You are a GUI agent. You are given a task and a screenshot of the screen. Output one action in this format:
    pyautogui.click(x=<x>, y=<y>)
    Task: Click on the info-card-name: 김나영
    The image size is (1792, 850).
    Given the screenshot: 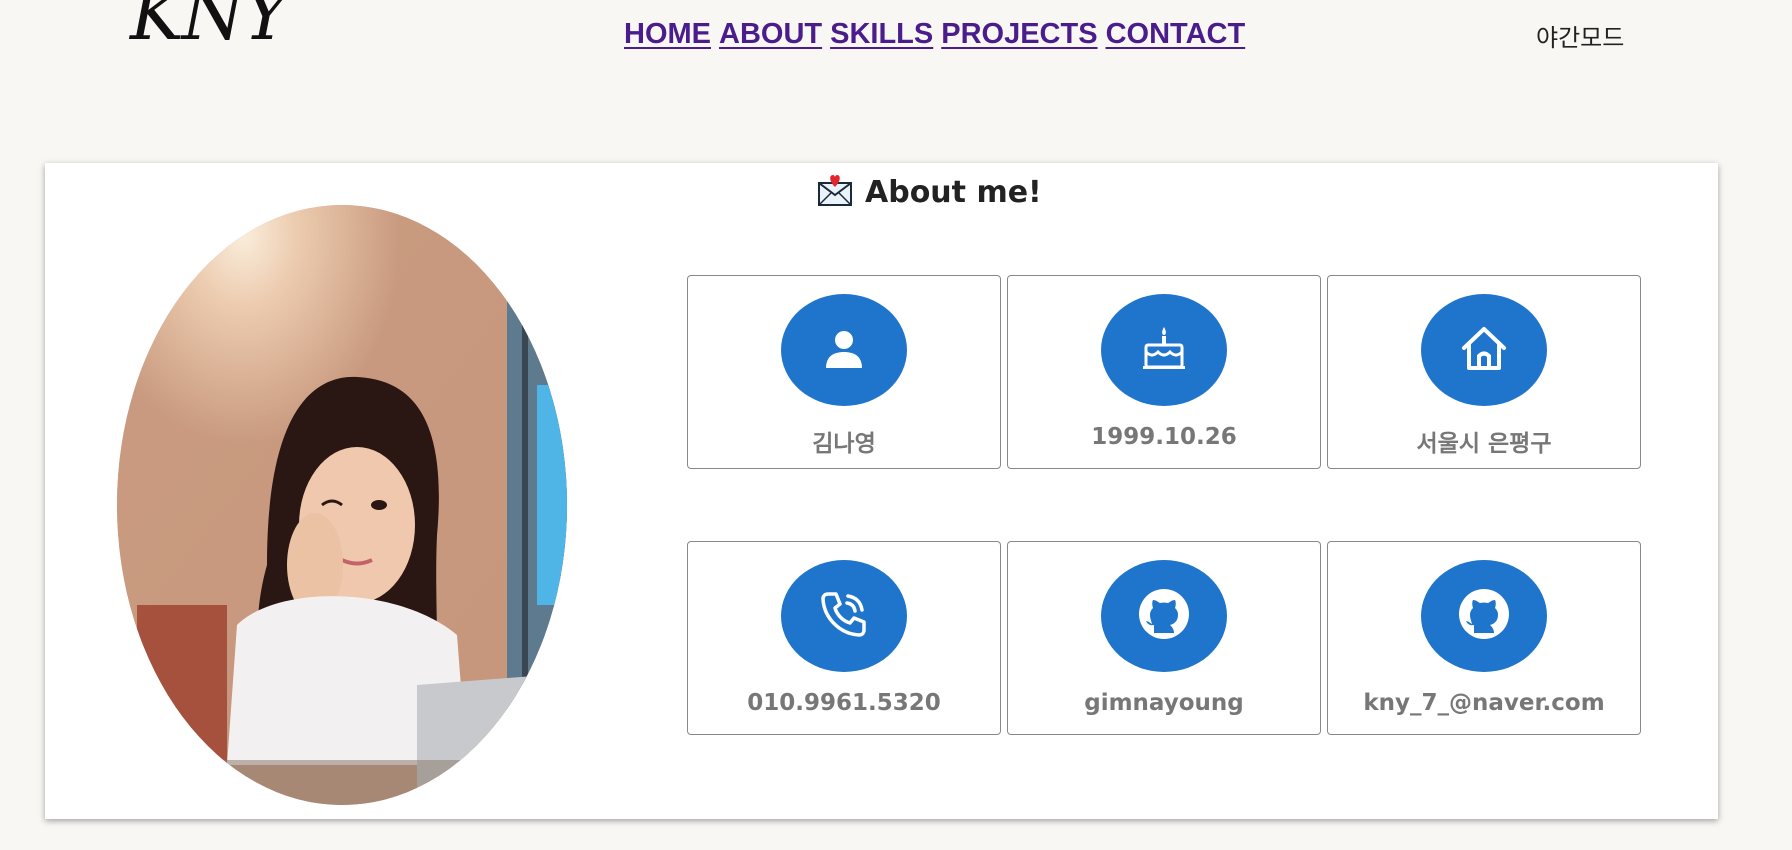 What is the action you would take?
    pyautogui.click(x=844, y=372)
    